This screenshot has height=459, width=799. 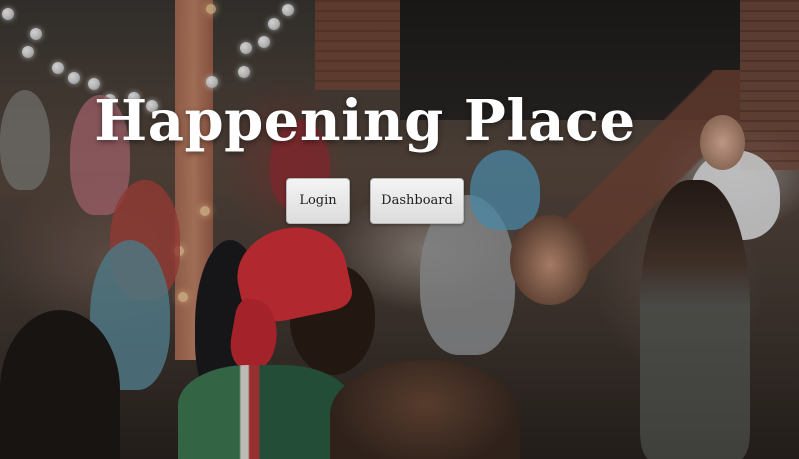 What do you see at coordinates (318, 201) in the screenshot?
I see `login-button: Login` at bounding box center [318, 201].